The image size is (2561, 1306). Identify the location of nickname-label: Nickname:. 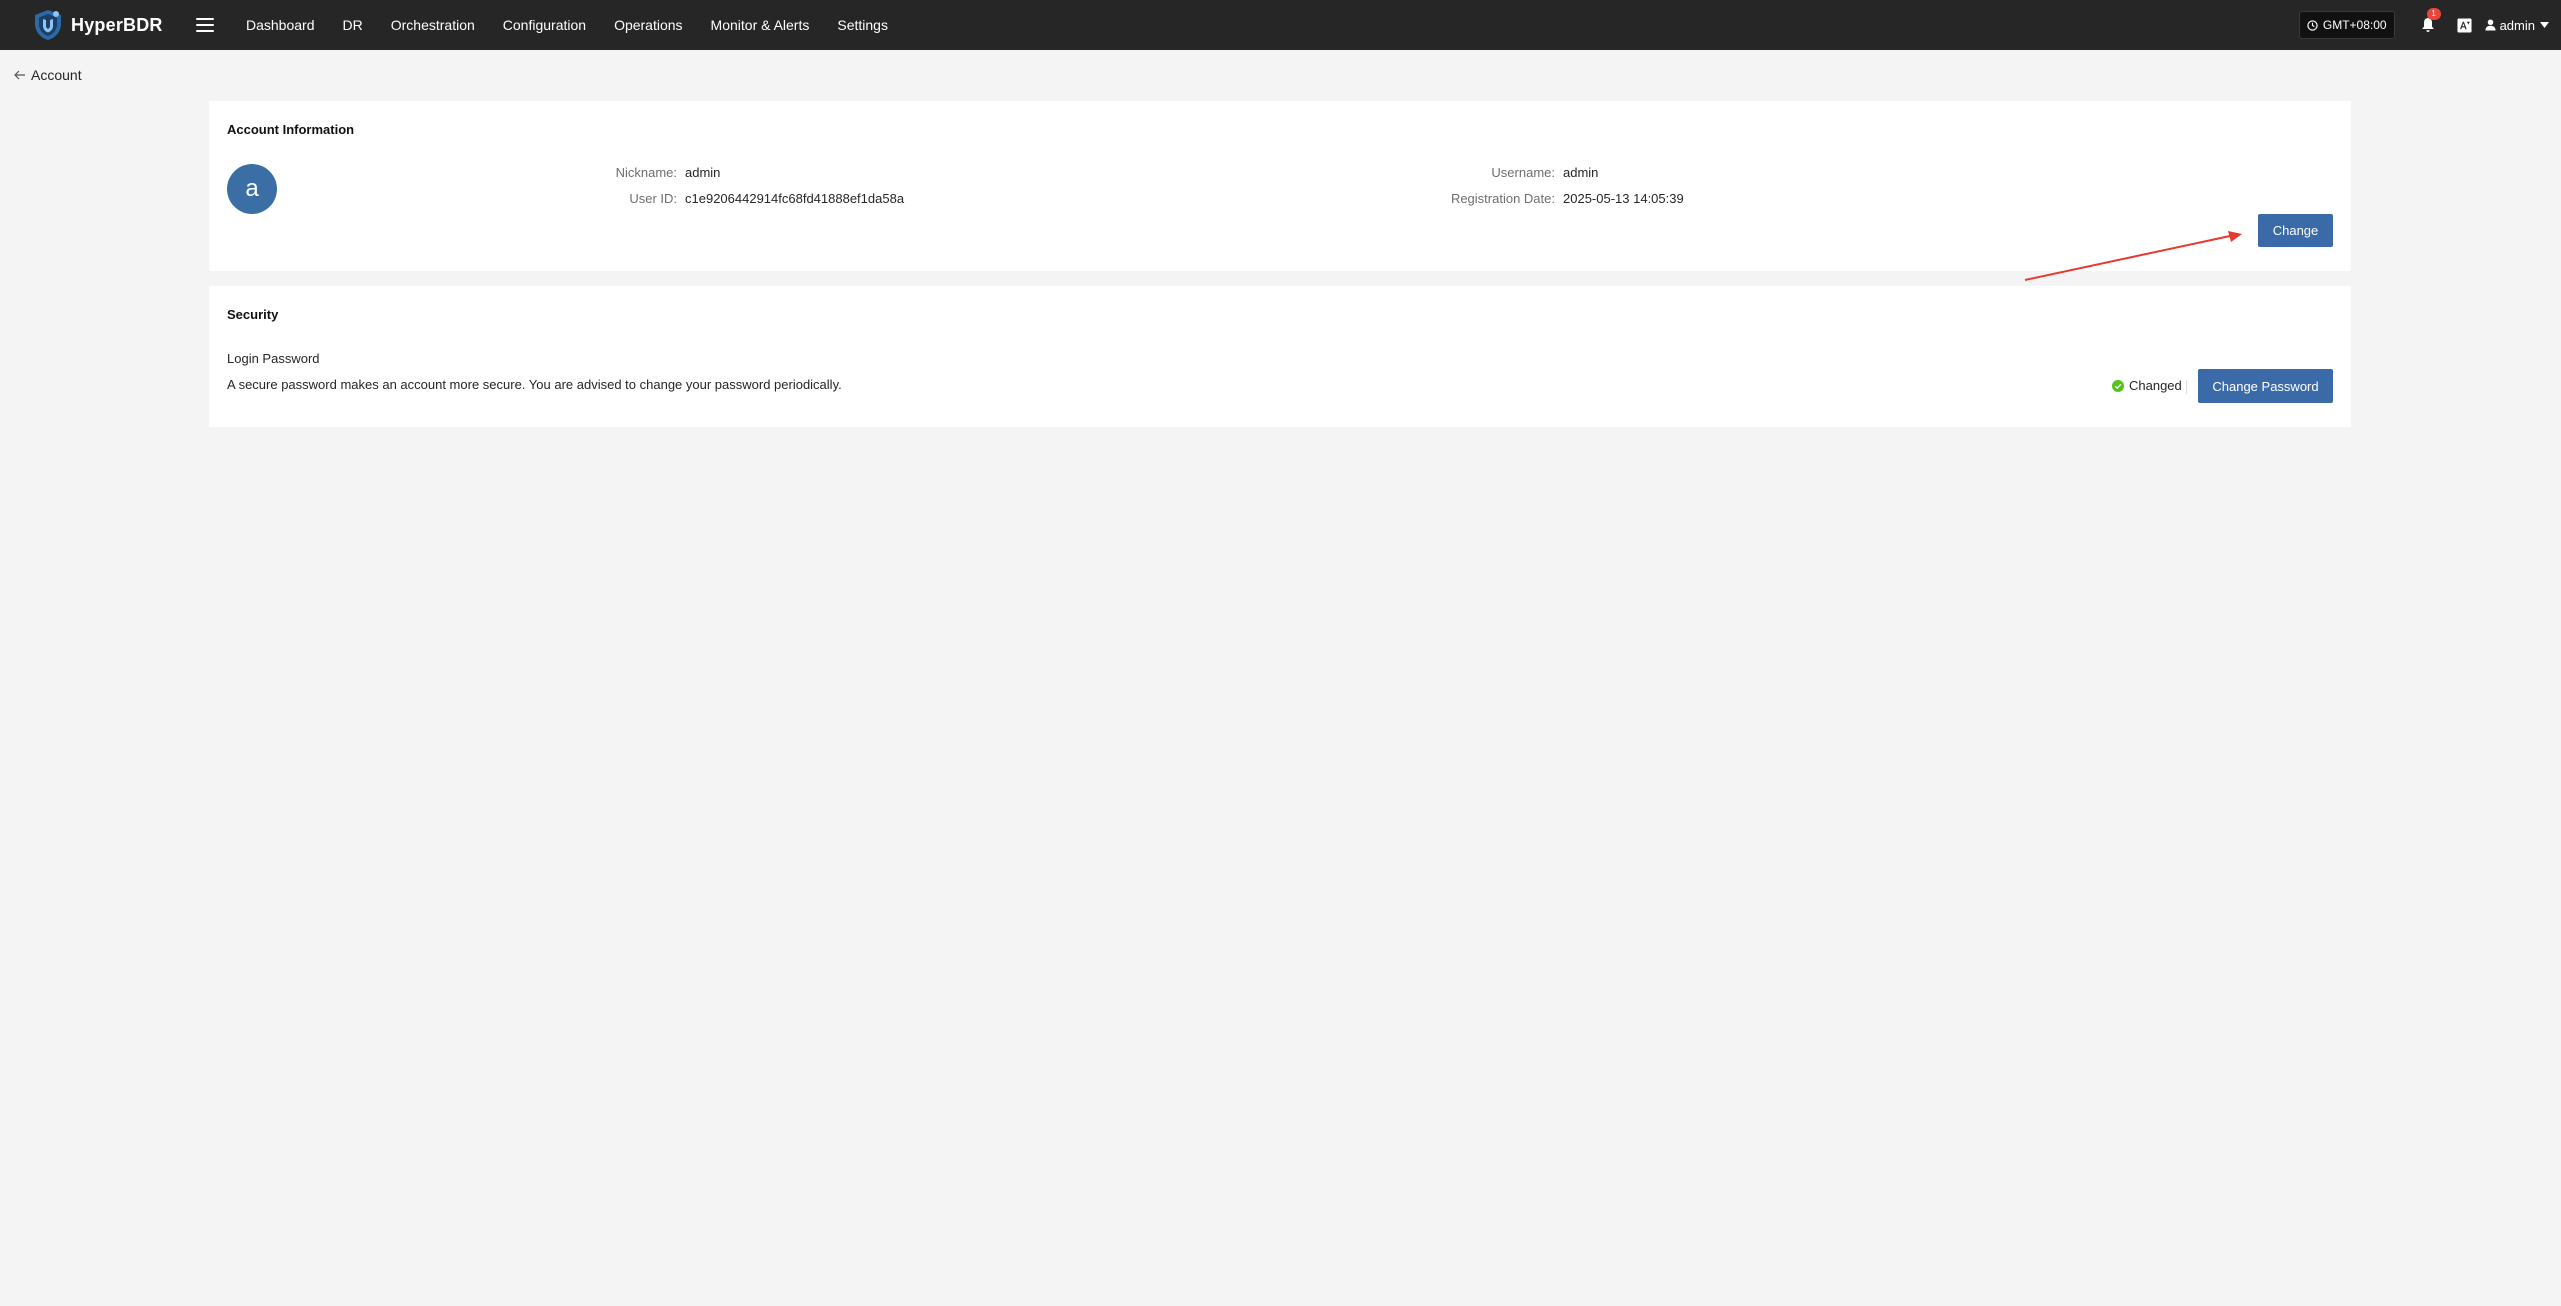
(646, 172).